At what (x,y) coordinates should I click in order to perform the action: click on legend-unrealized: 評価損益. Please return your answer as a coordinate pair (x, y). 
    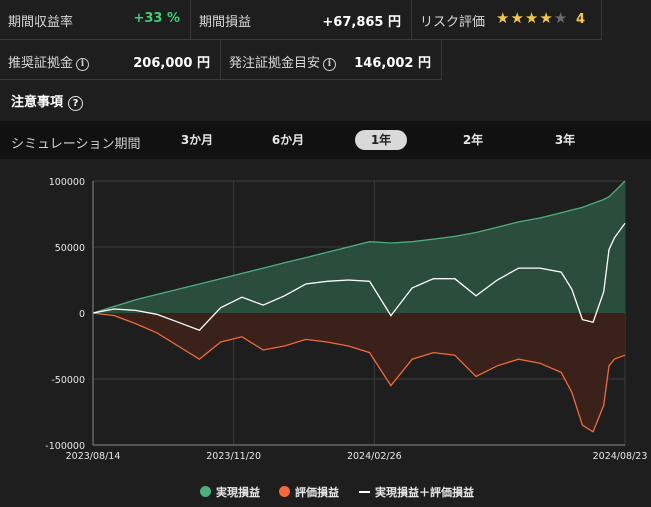
    Looking at the image, I should click on (309, 492).